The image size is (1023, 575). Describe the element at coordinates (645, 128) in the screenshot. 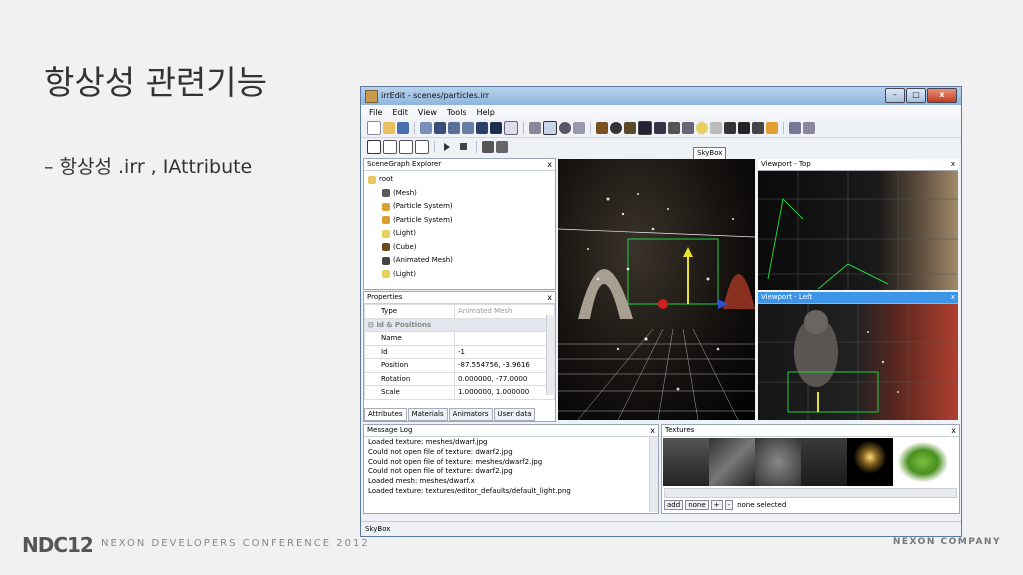

I see `skybox-icon` at that location.